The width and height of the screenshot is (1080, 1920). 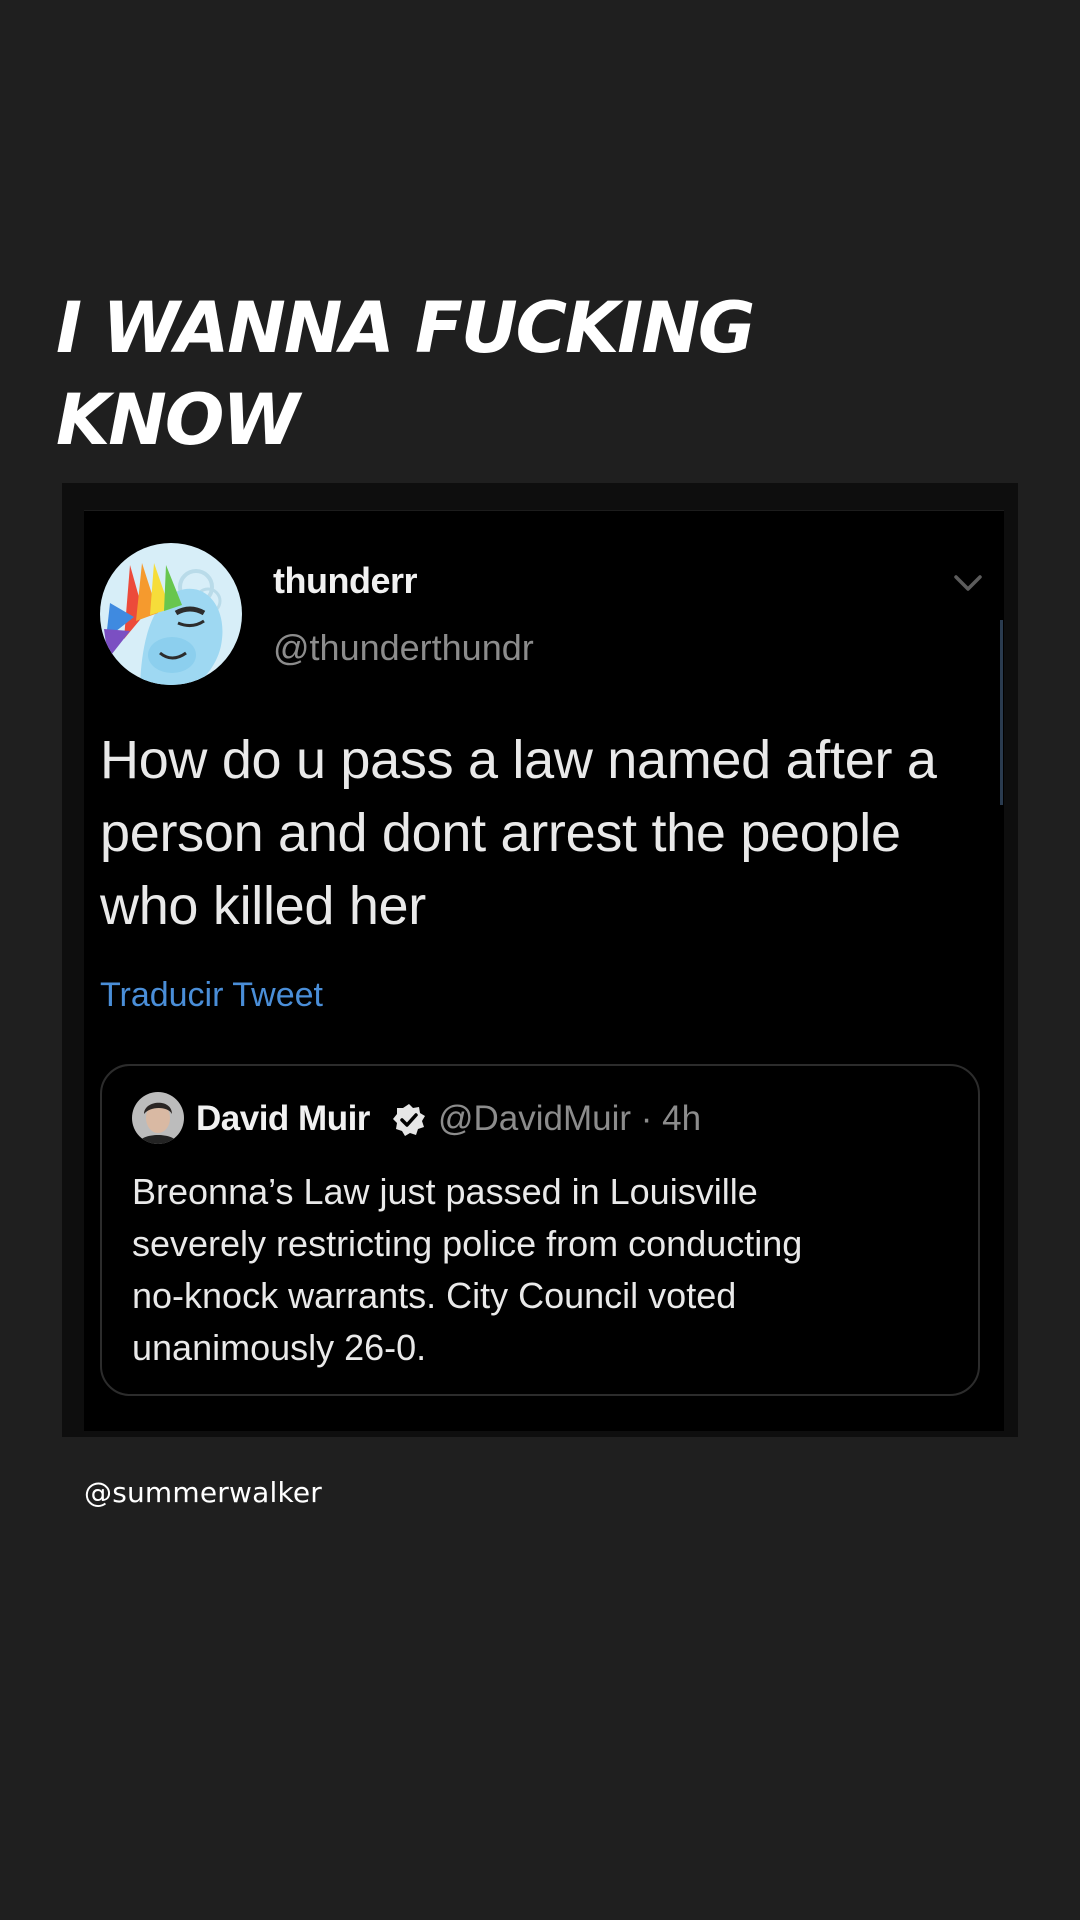 What do you see at coordinates (968, 583) in the screenshot?
I see `chevron-down-icon` at bounding box center [968, 583].